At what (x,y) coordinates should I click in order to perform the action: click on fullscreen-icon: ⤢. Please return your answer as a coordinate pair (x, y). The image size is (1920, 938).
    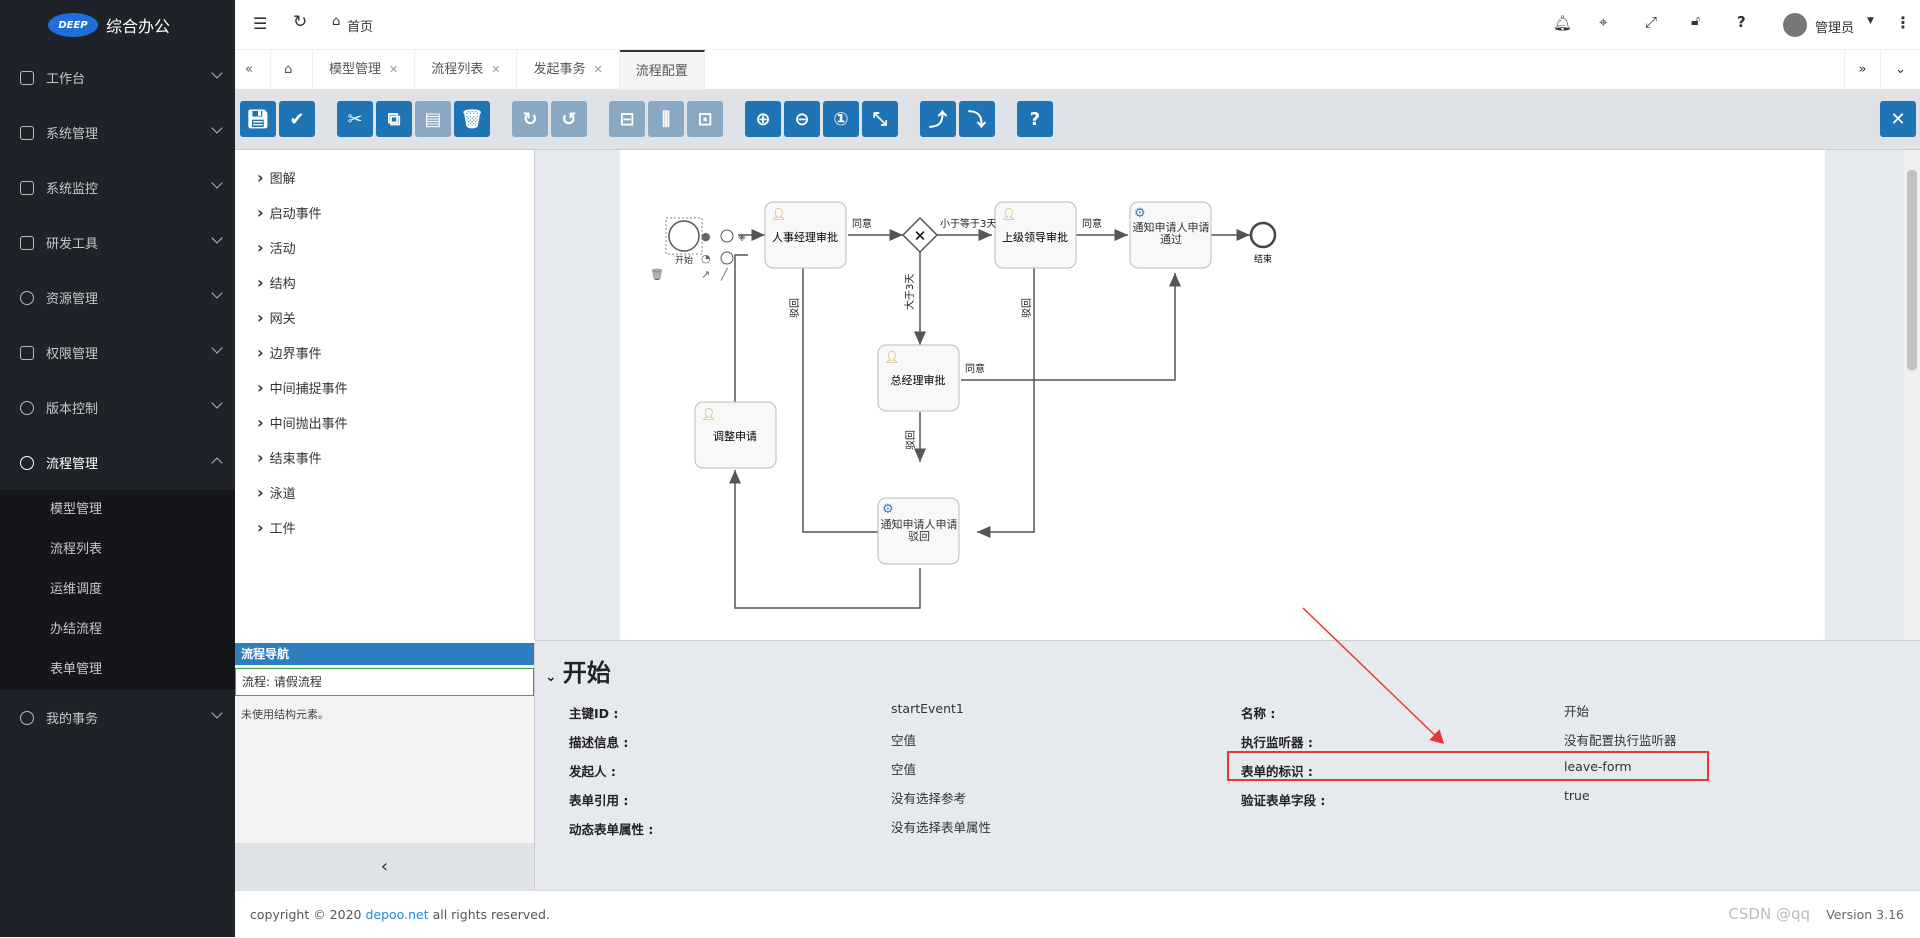
    Looking at the image, I should click on (1651, 22).